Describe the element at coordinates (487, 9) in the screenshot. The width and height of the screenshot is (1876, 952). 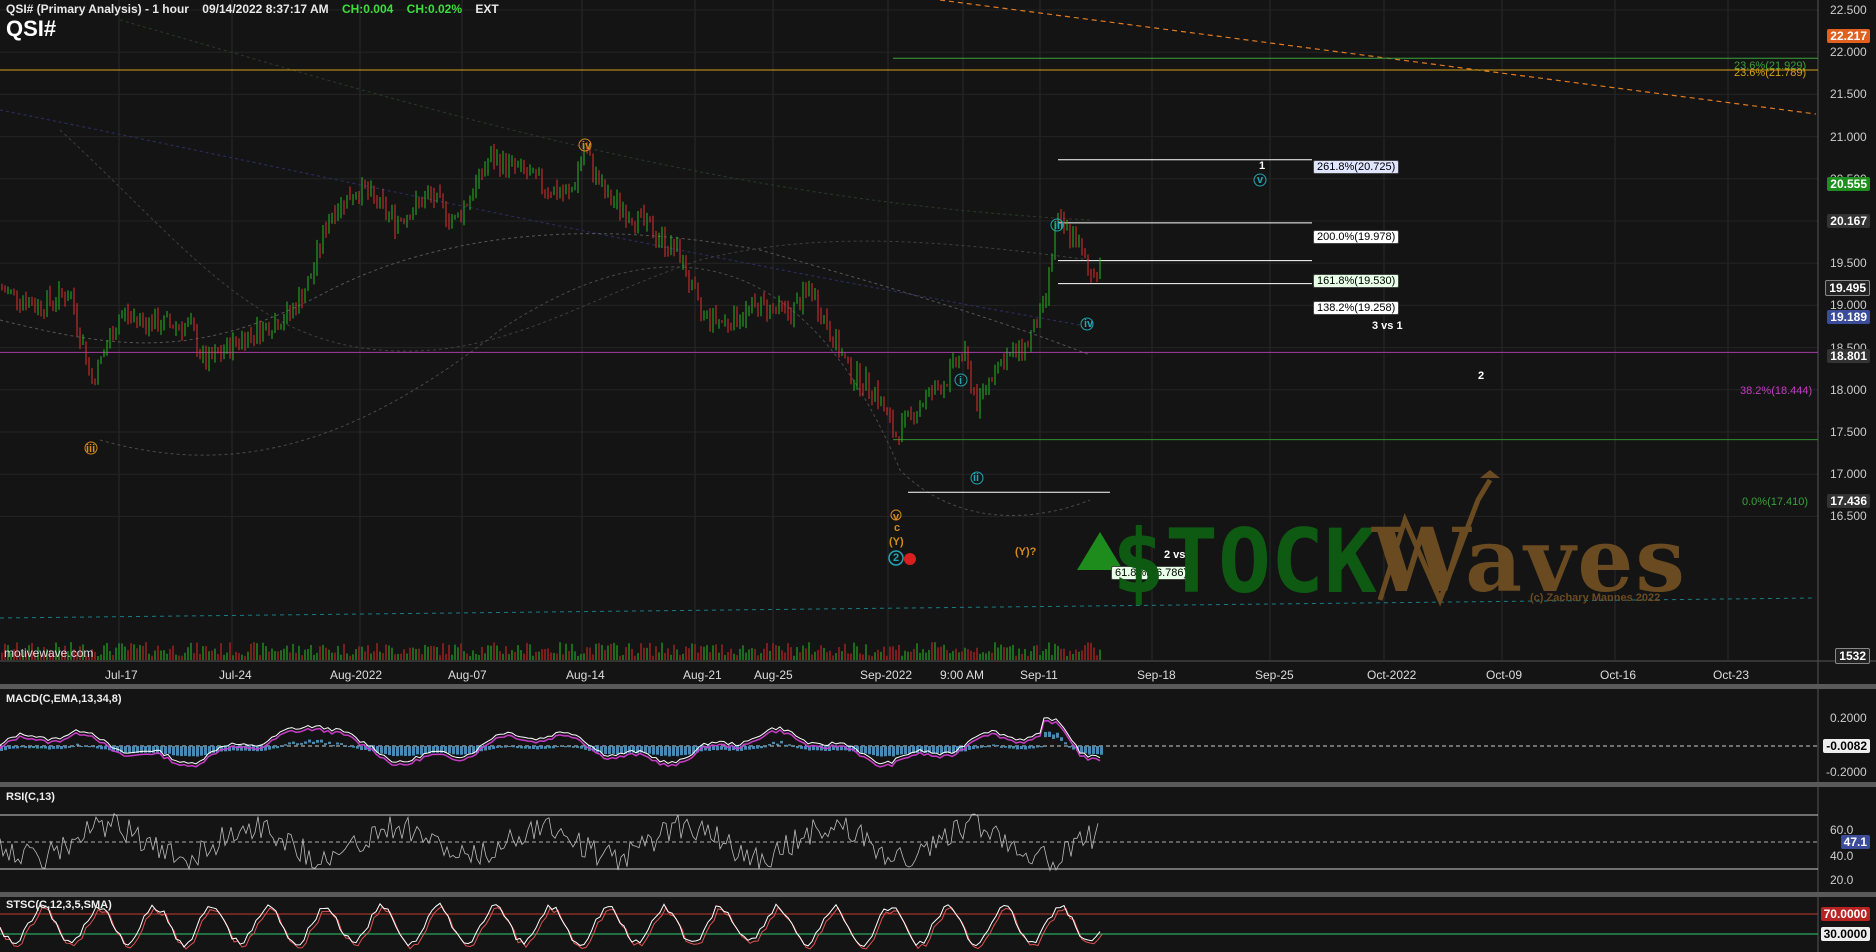
I see `chart-session: EXT` at that location.